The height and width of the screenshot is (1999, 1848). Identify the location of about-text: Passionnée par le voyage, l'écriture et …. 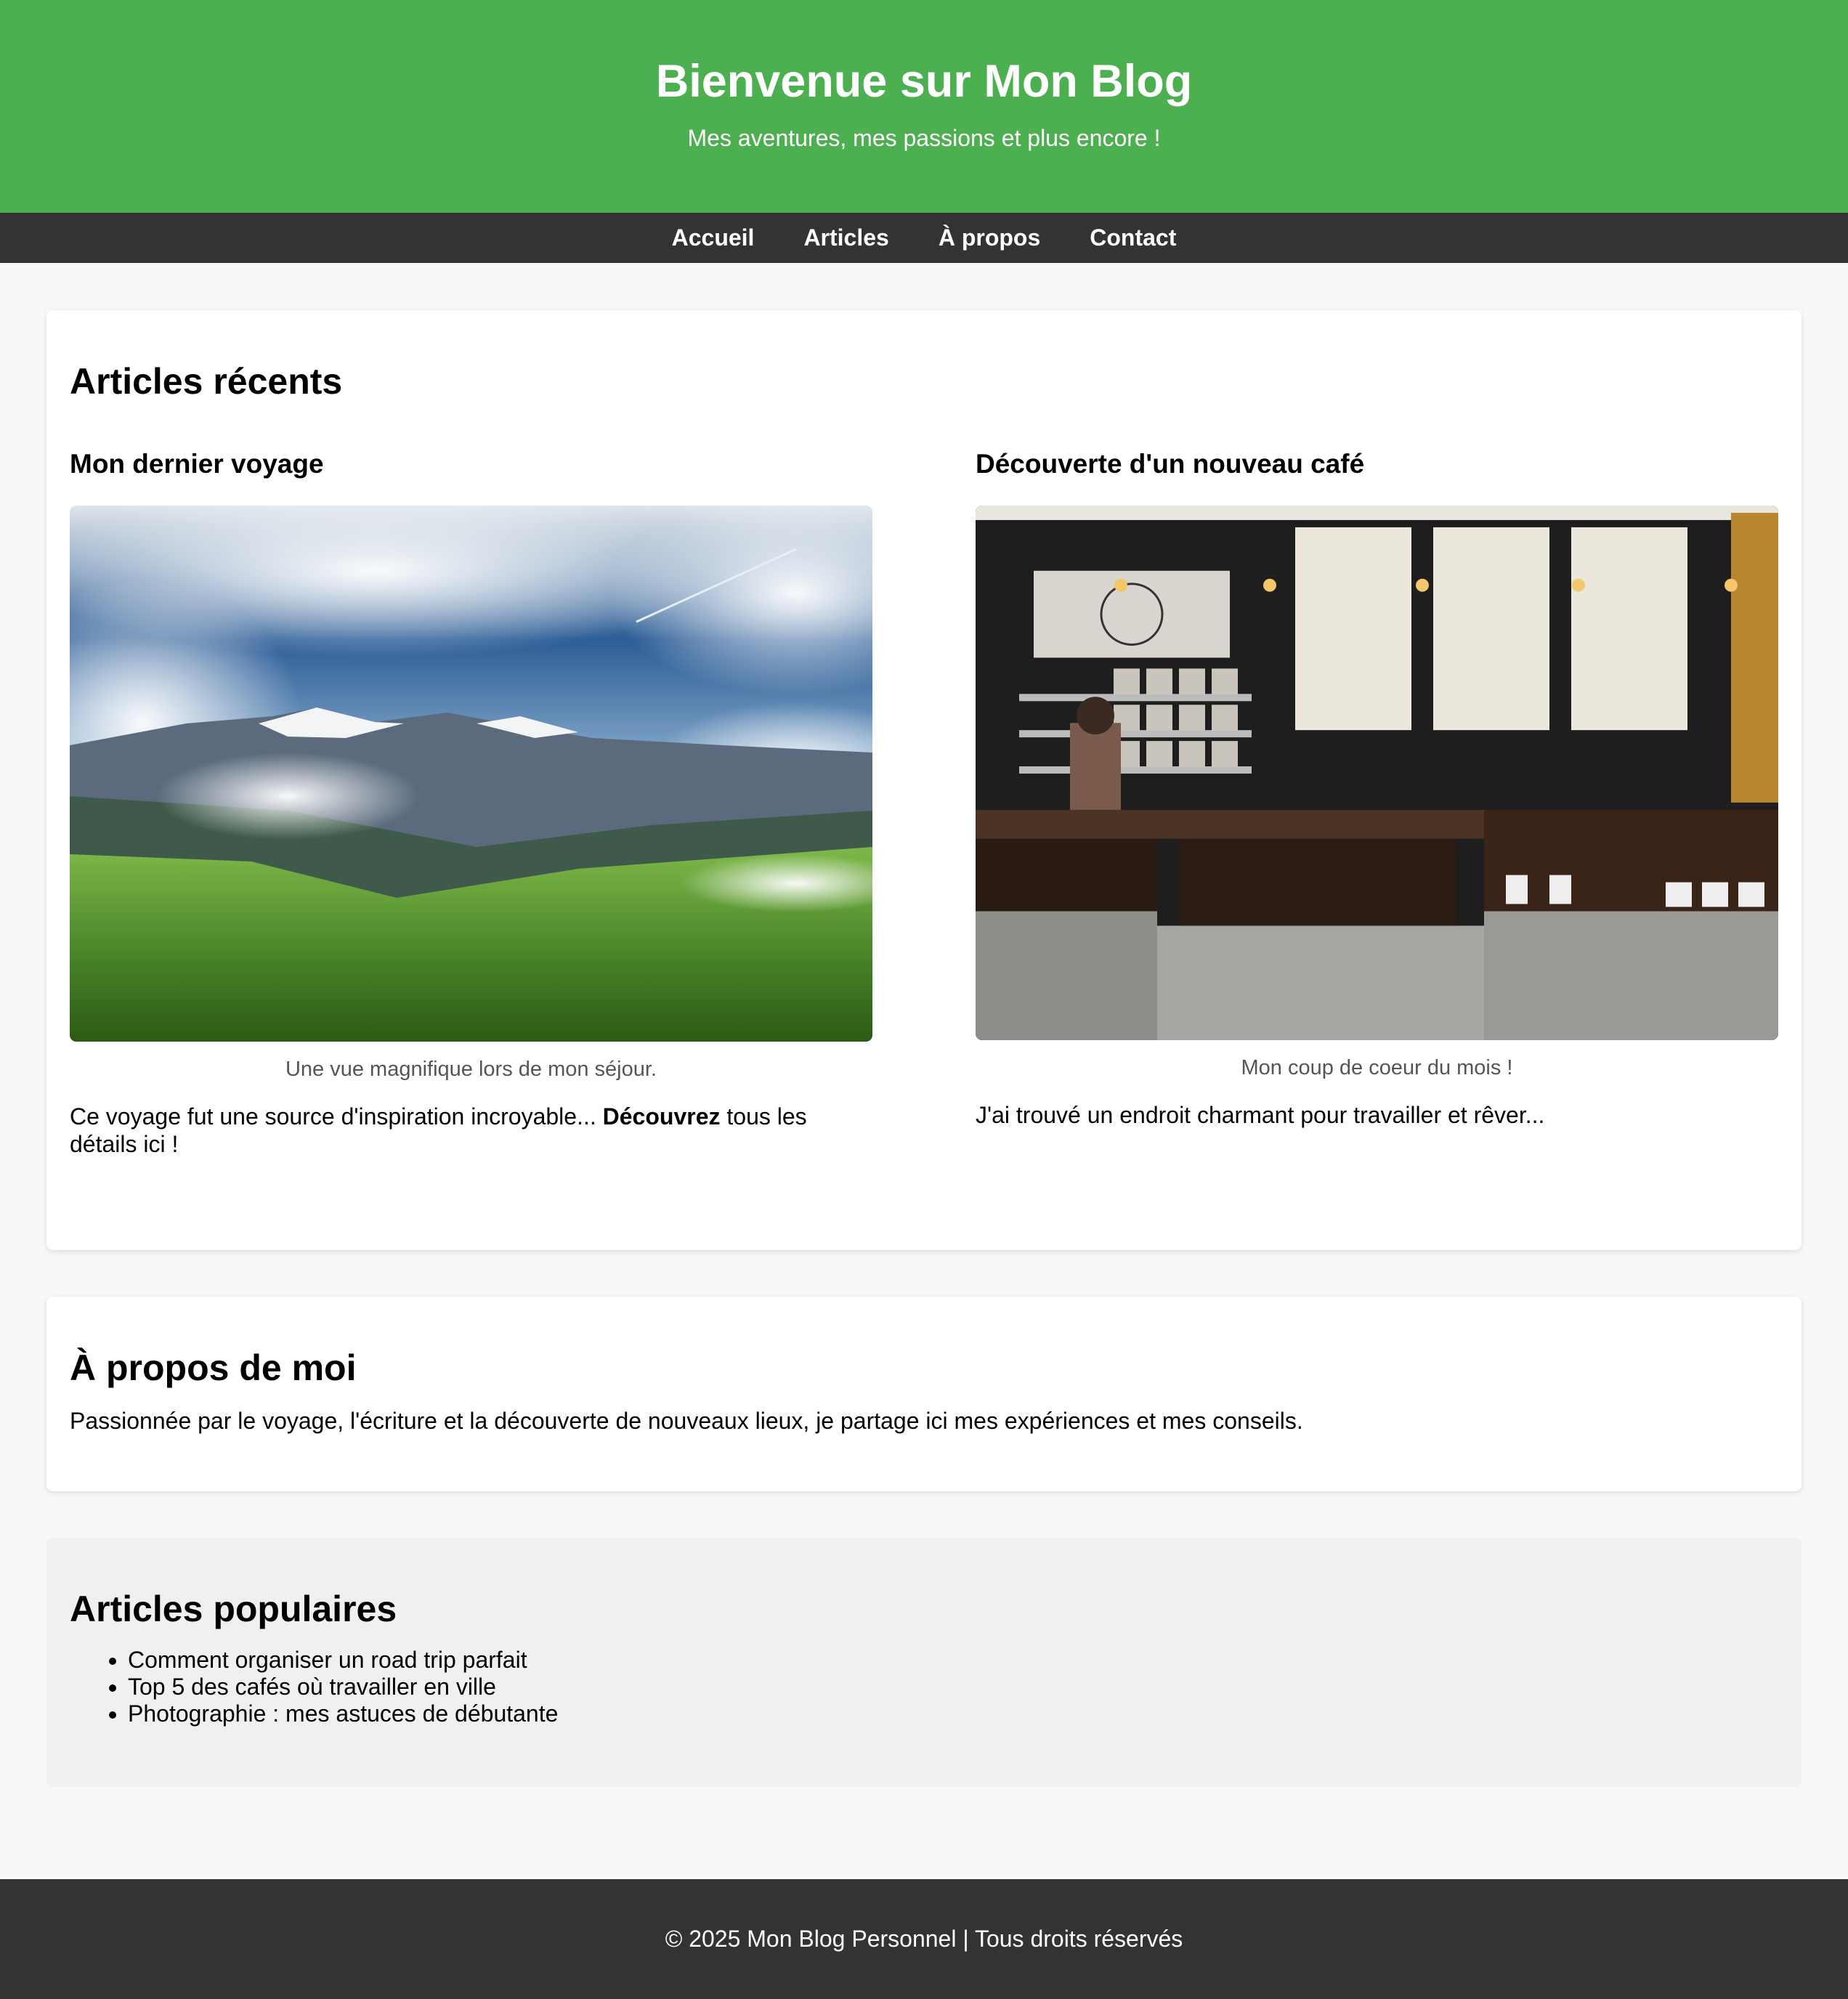
(686, 1421).